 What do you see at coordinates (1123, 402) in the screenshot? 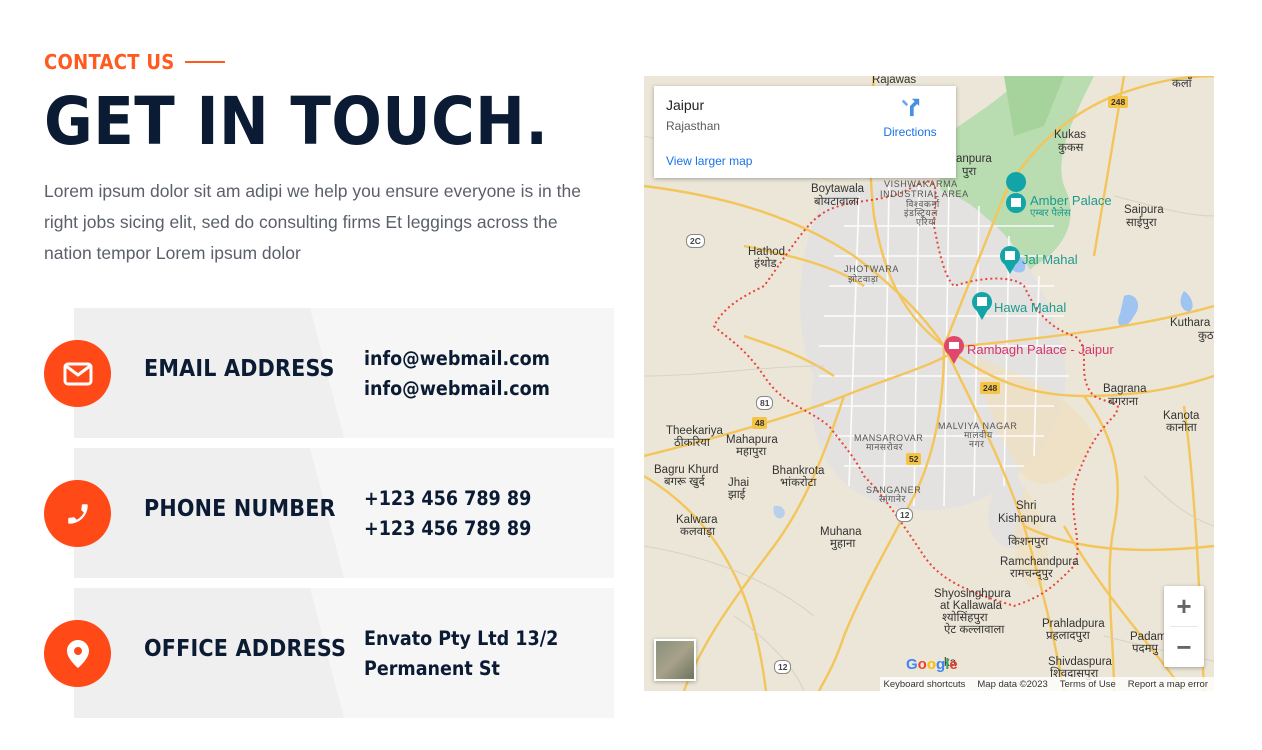
I see `map-label: बगराना` at bounding box center [1123, 402].